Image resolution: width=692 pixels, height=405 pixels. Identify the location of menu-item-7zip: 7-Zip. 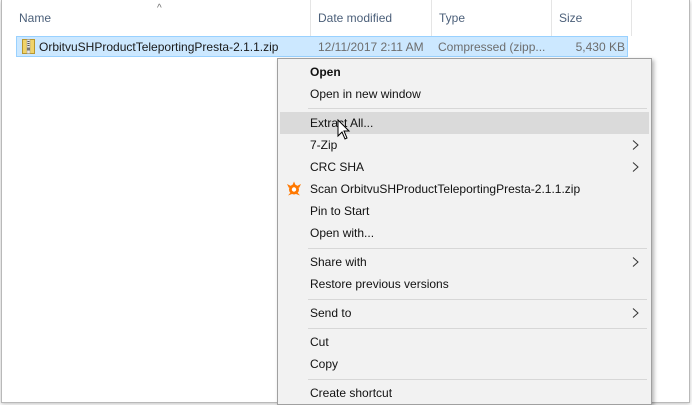
(464, 145).